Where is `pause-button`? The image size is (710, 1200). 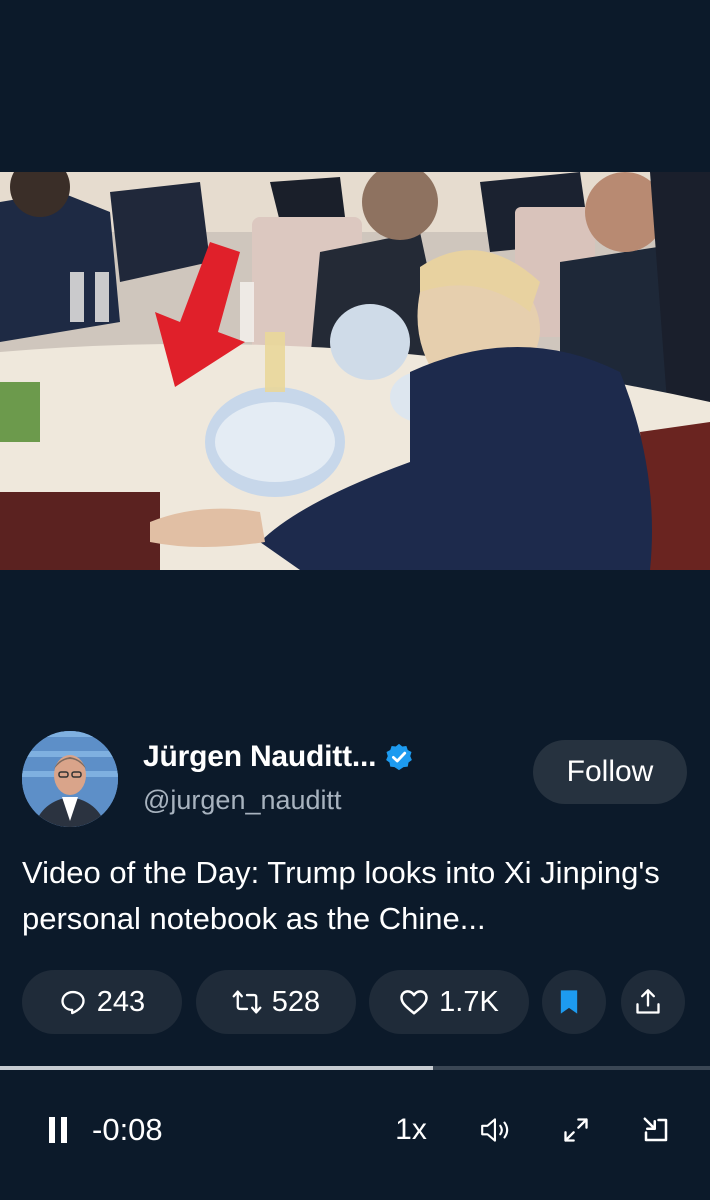 pause-button is located at coordinates (58, 1130).